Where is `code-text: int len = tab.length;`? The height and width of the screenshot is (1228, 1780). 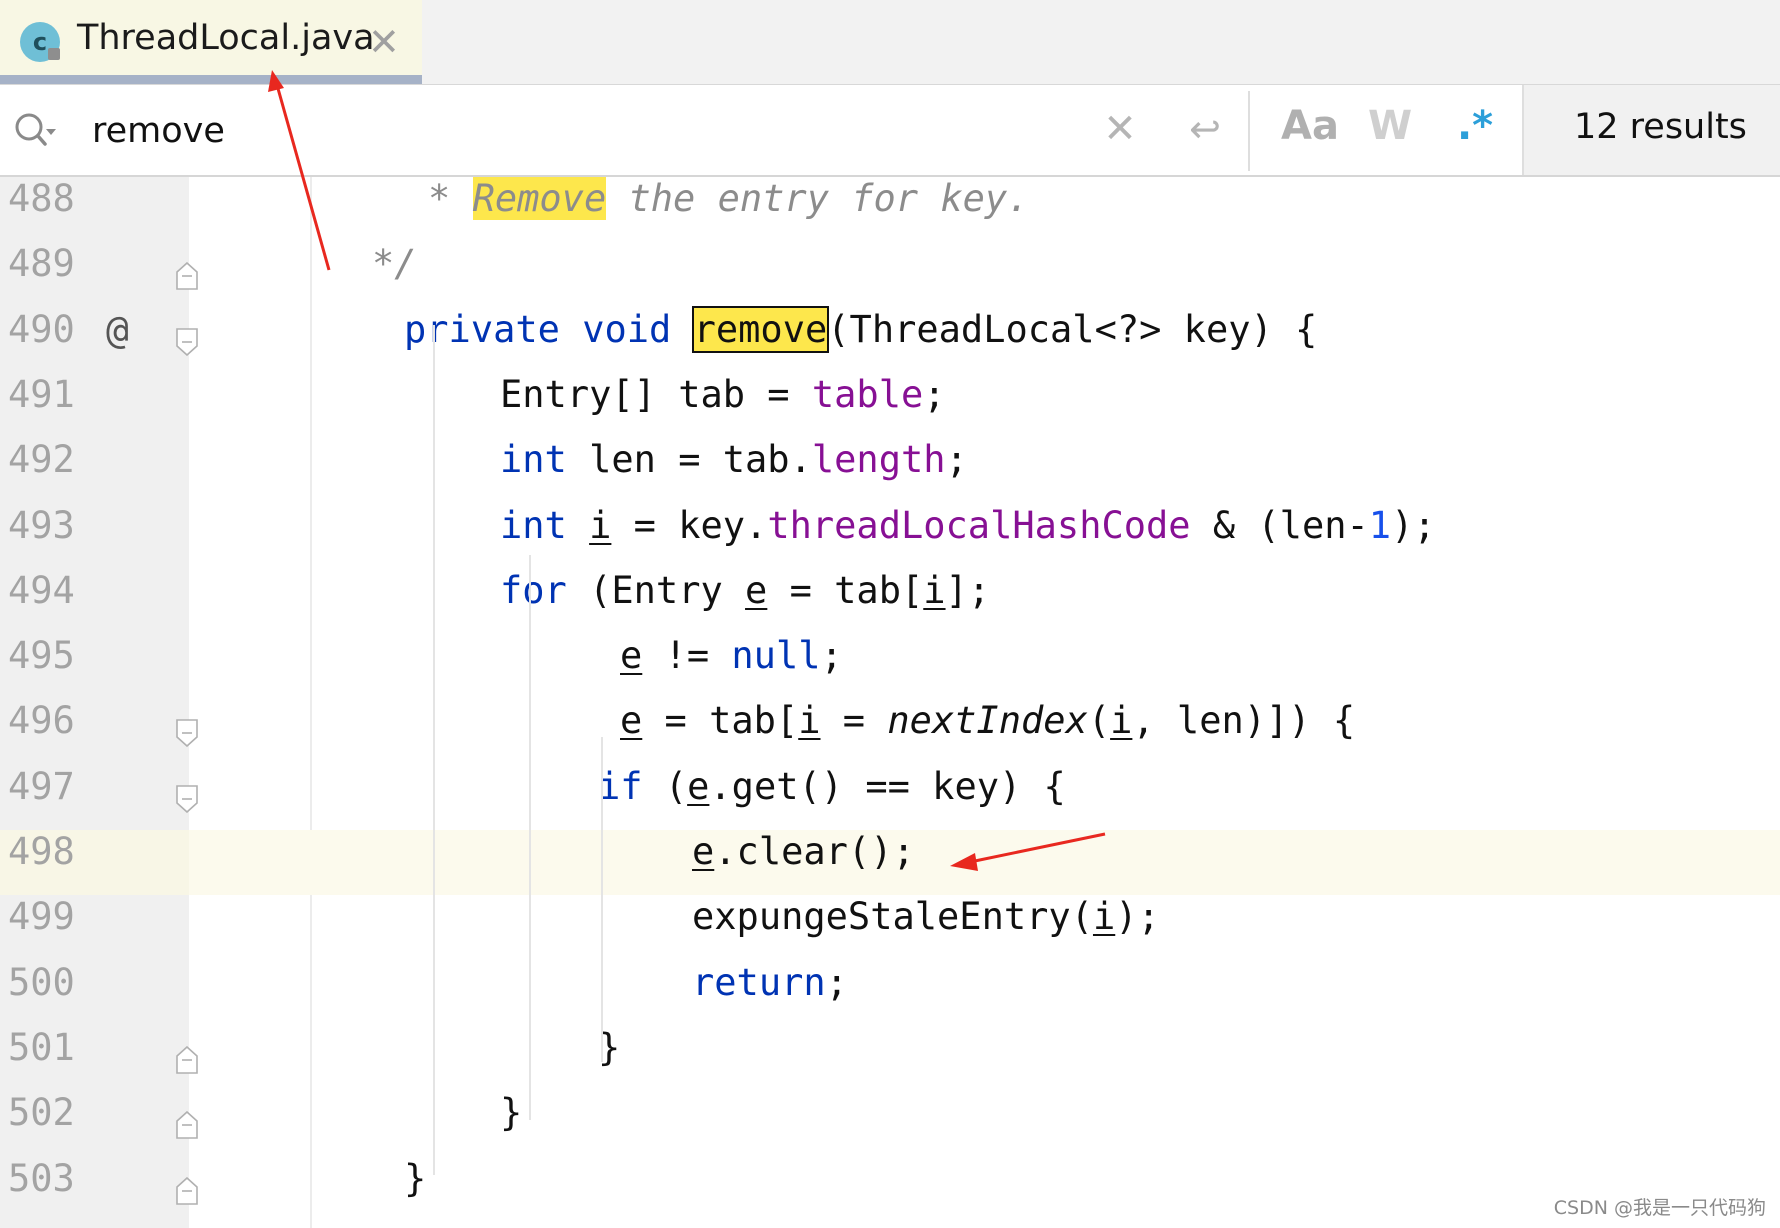 code-text: int len = tab.length; is located at coordinates (734, 470).